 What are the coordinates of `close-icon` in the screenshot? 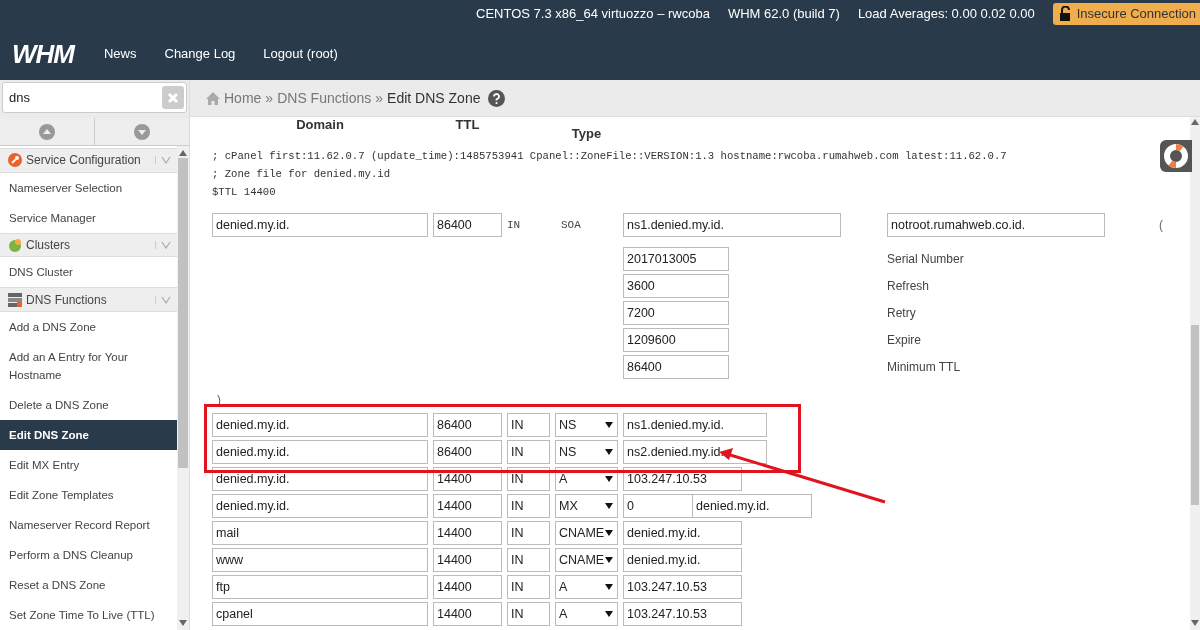 It's located at (173, 97).